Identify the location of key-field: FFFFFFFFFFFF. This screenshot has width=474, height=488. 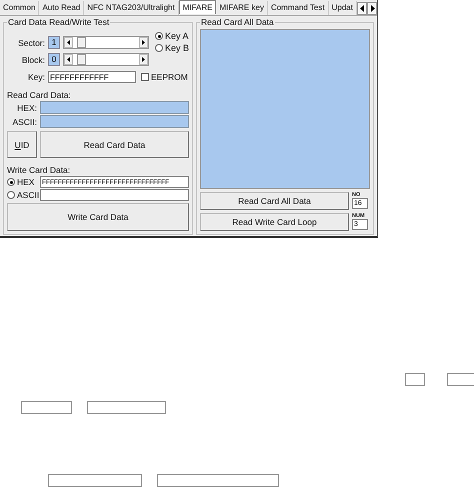
(92, 77).